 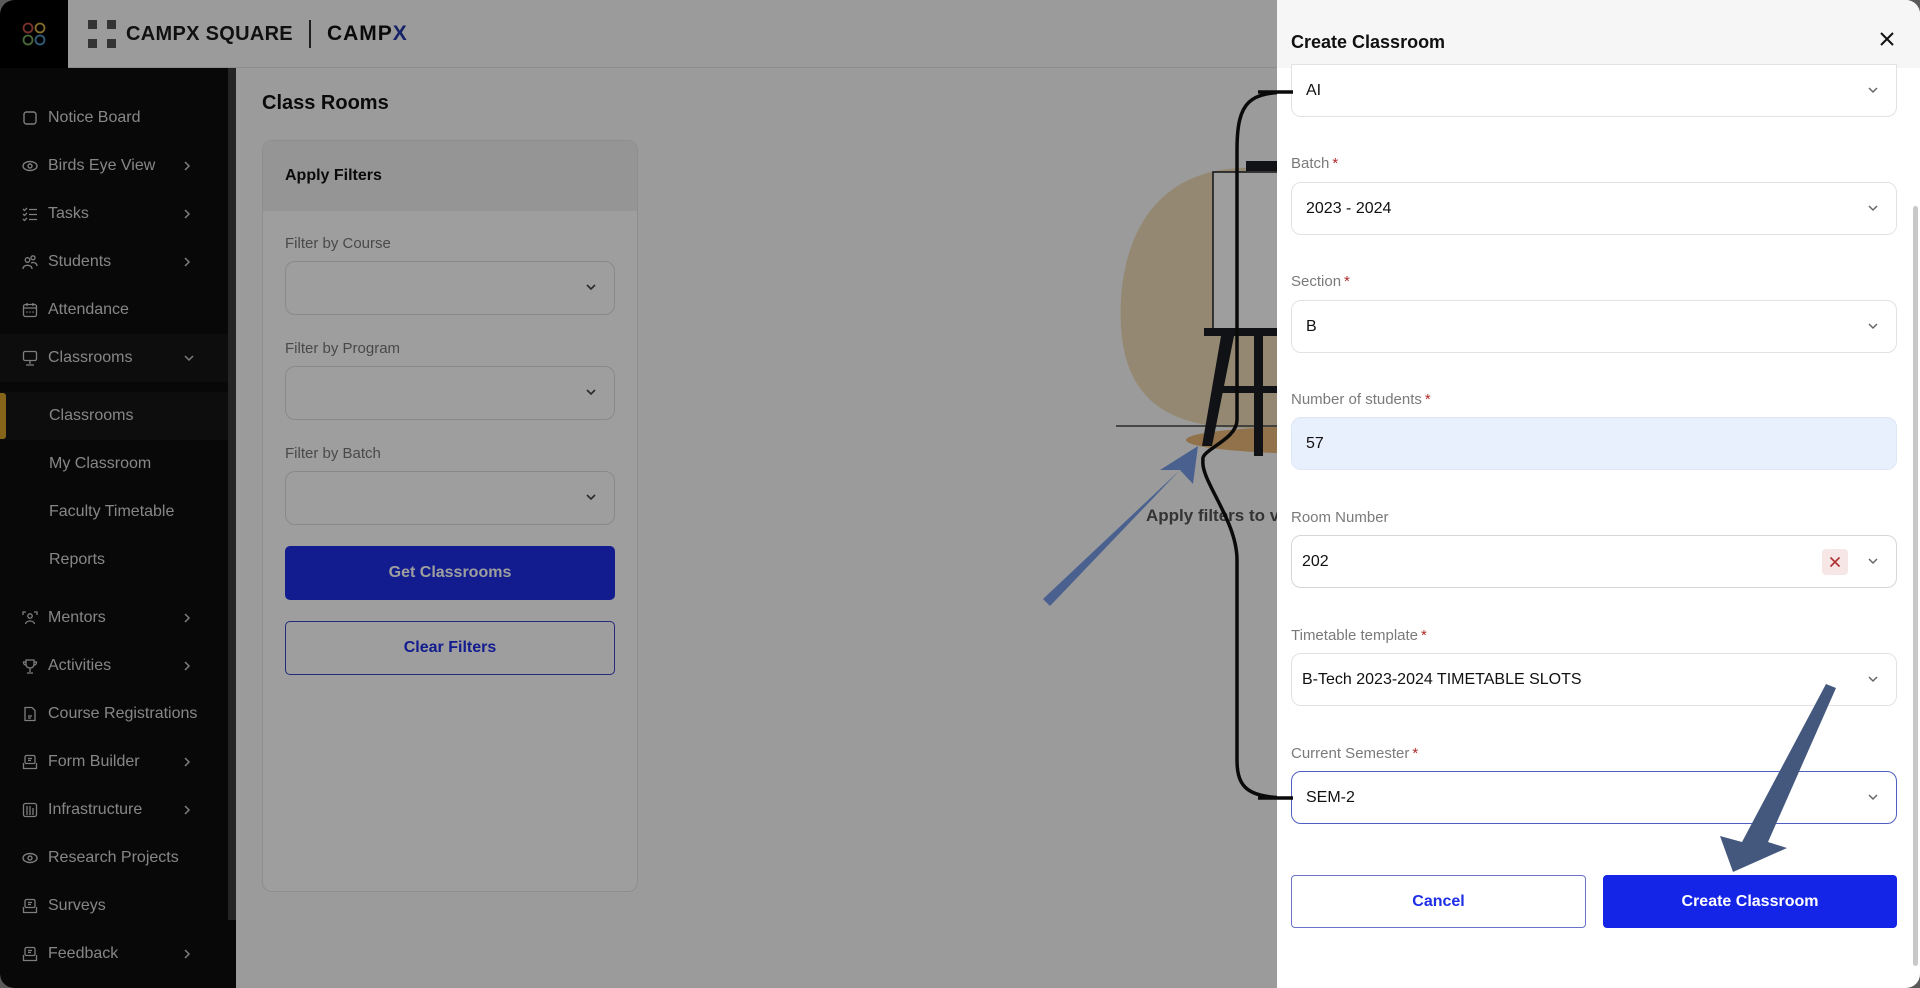 What do you see at coordinates (1350, 753) in the screenshot?
I see `semester-label-text: Current Semester` at bounding box center [1350, 753].